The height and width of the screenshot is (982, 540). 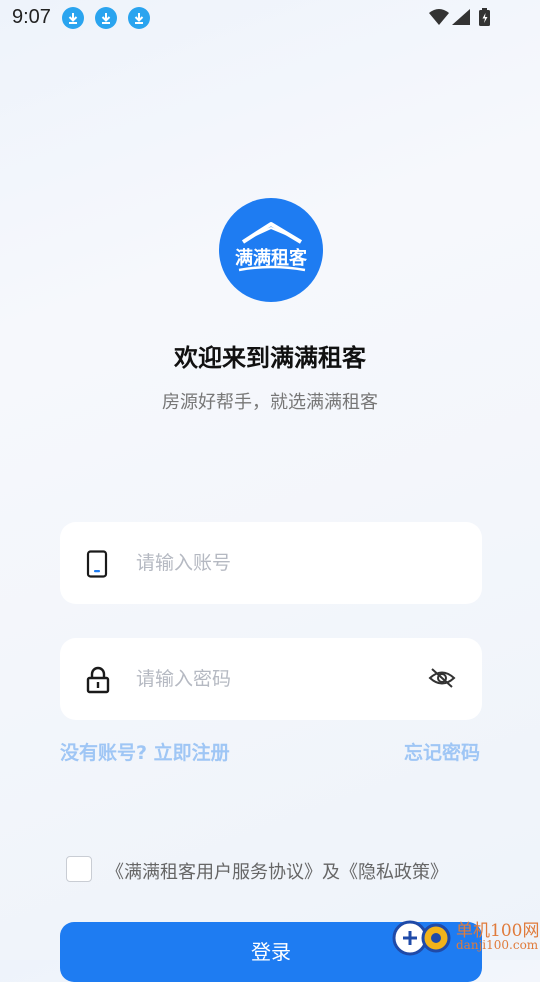 What do you see at coordinates (465, 937) in the screenshot?
I see `watermark: 单机100网 danji100.com` at bounding box center [465, 937].